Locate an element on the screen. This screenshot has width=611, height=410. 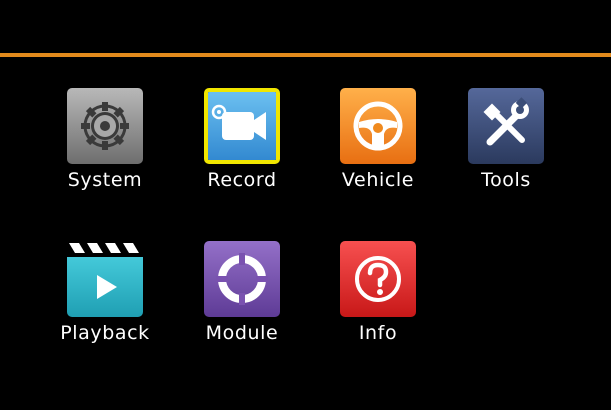
steering-wheel-icon is located at coordinates (378, 126).